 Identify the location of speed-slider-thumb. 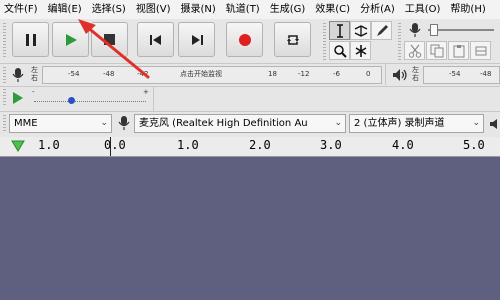
(71, 100).